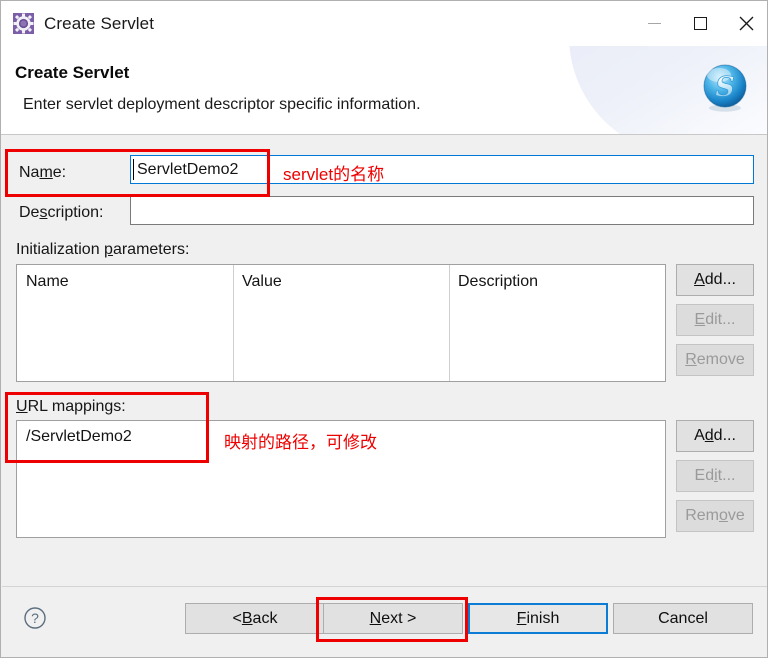 The height and width of the screenshot is (658, 768). What do you see at coordinates (715, 516) in the screenshot?
I see `url-mappings-remove-button: Rem o ve` at bounding box center [715, 516].